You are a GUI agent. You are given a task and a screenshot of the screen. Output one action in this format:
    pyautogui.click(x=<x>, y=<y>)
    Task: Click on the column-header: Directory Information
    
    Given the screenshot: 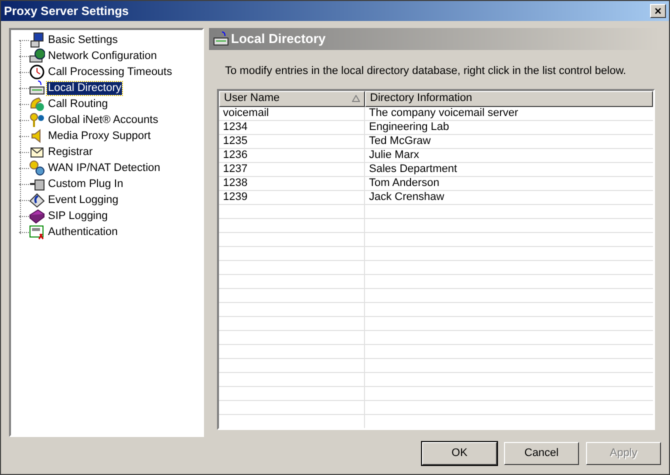 What is the action you would take?
    pyautogui.click(x=509, y=98)
    